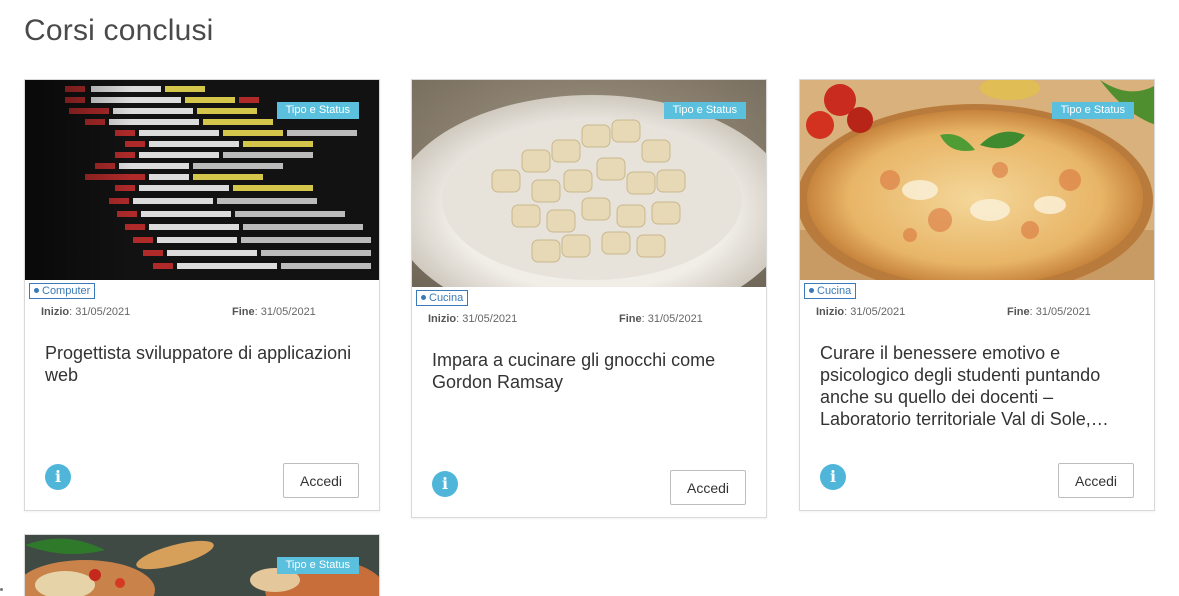 The height and width of the screenshot is (596, 1179). I want to click on course-card: Tipo e Status, so click(202, 565).